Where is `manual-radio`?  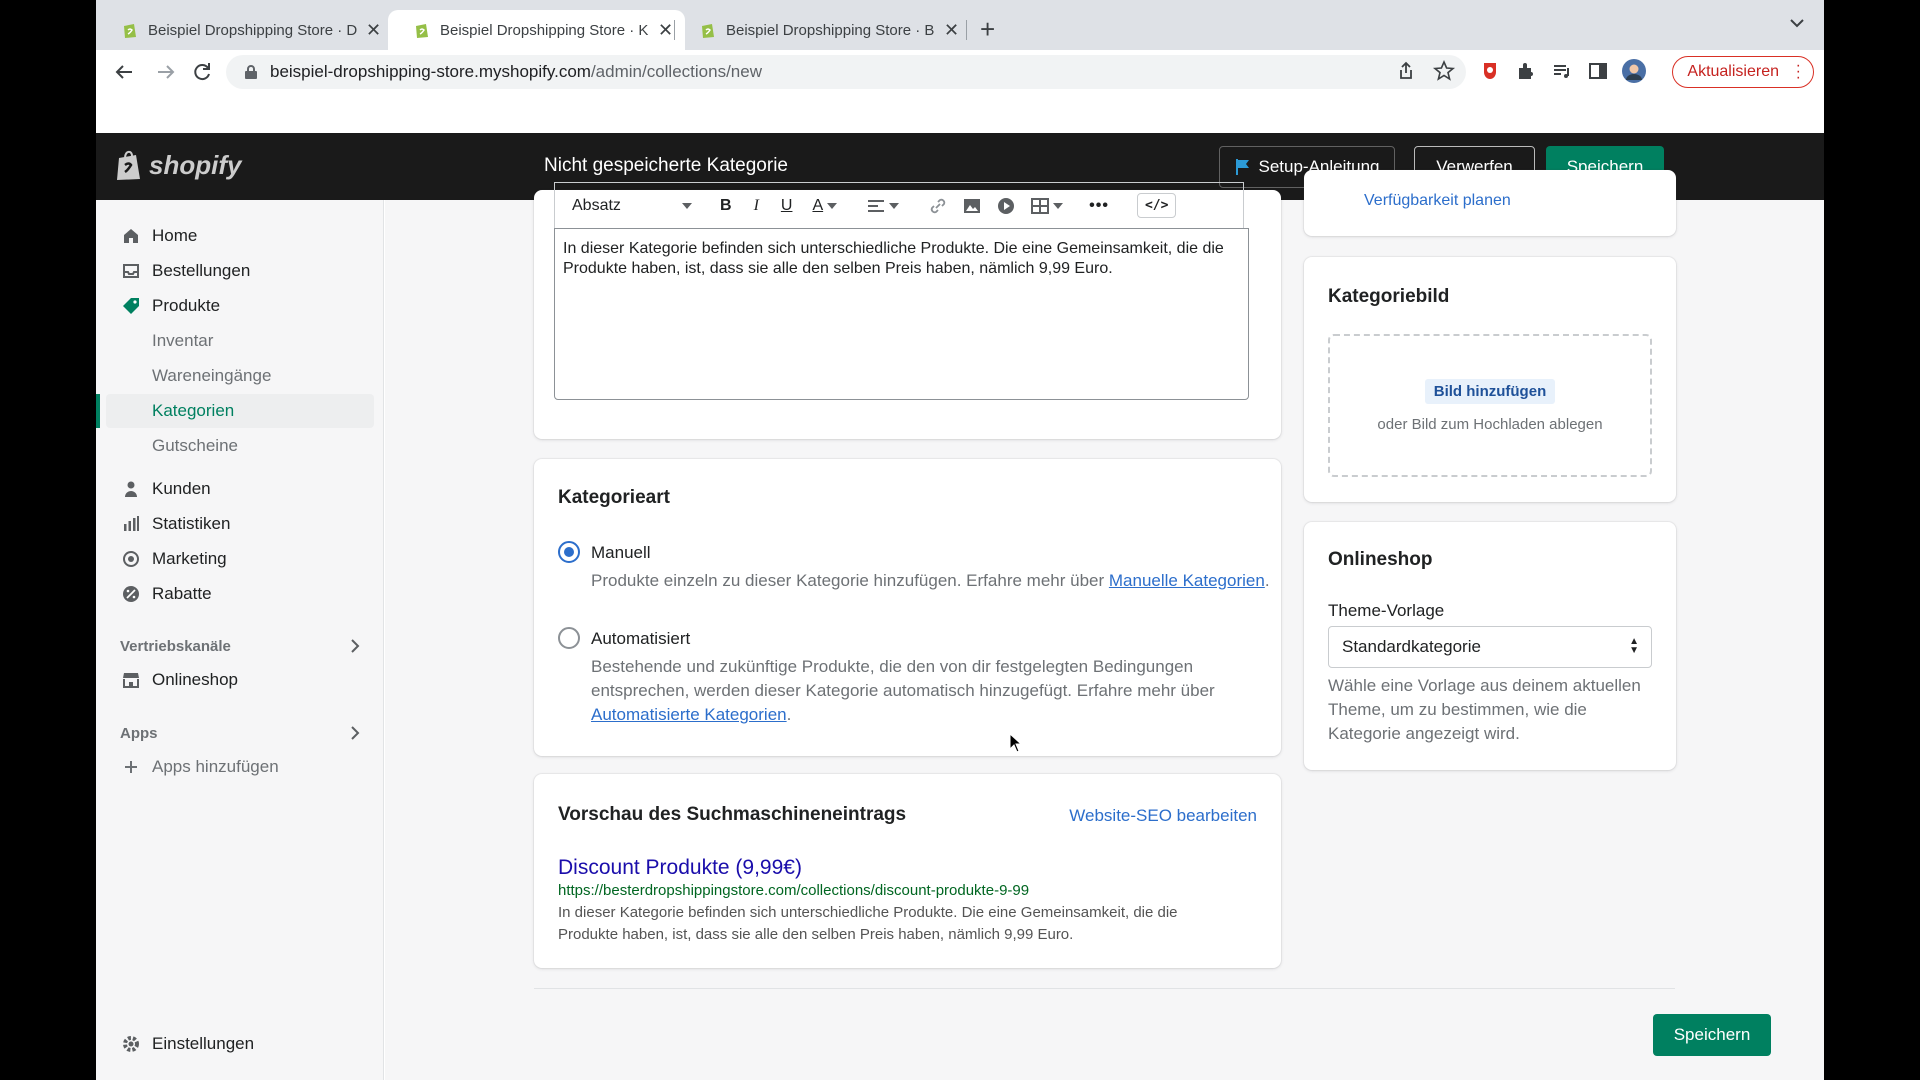 manual-radio is located at coordinates (569, 552).